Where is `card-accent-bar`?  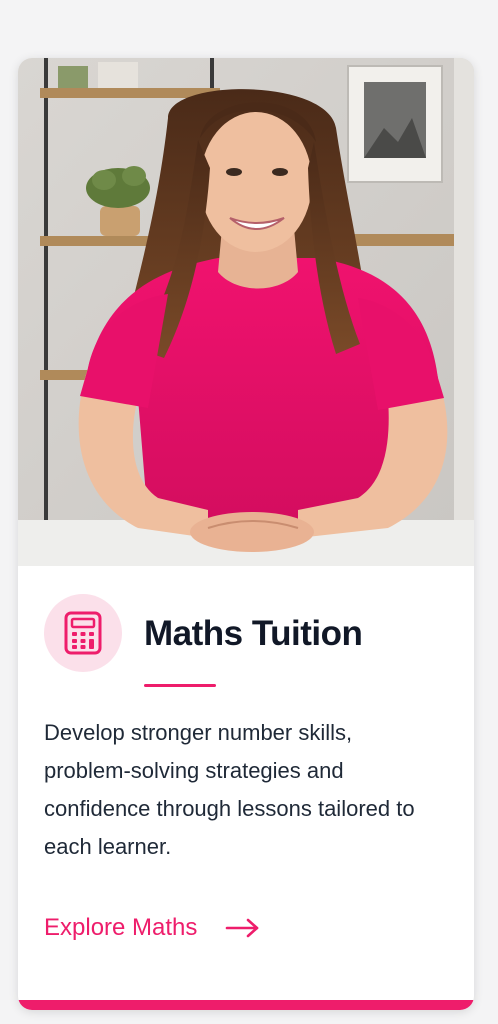 card-accent-bar is located at coordinates (246, 1005).